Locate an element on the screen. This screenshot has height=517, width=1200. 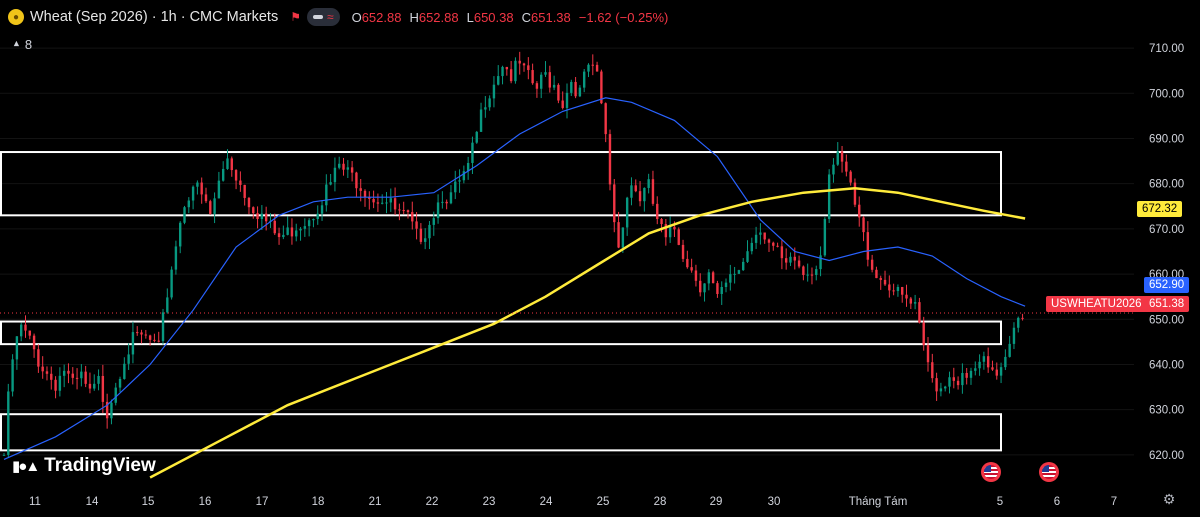
time-axis: 11 14 15 16 17 18 21 22 23 24 25 28 29 30 Tháng Tám 5 6 7 is located at coordinates (573, 502).